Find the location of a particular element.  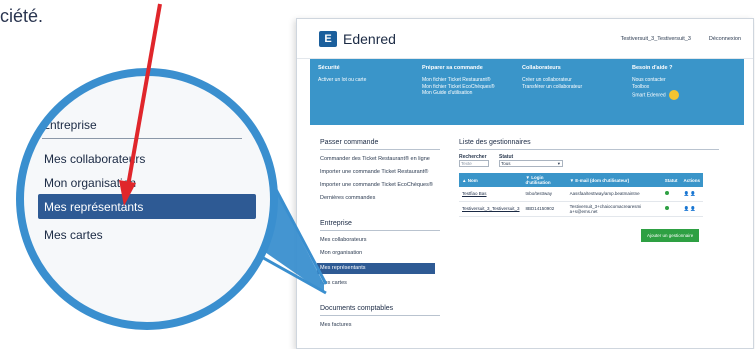

arrow-shaft is located at coordinates (144, 95).